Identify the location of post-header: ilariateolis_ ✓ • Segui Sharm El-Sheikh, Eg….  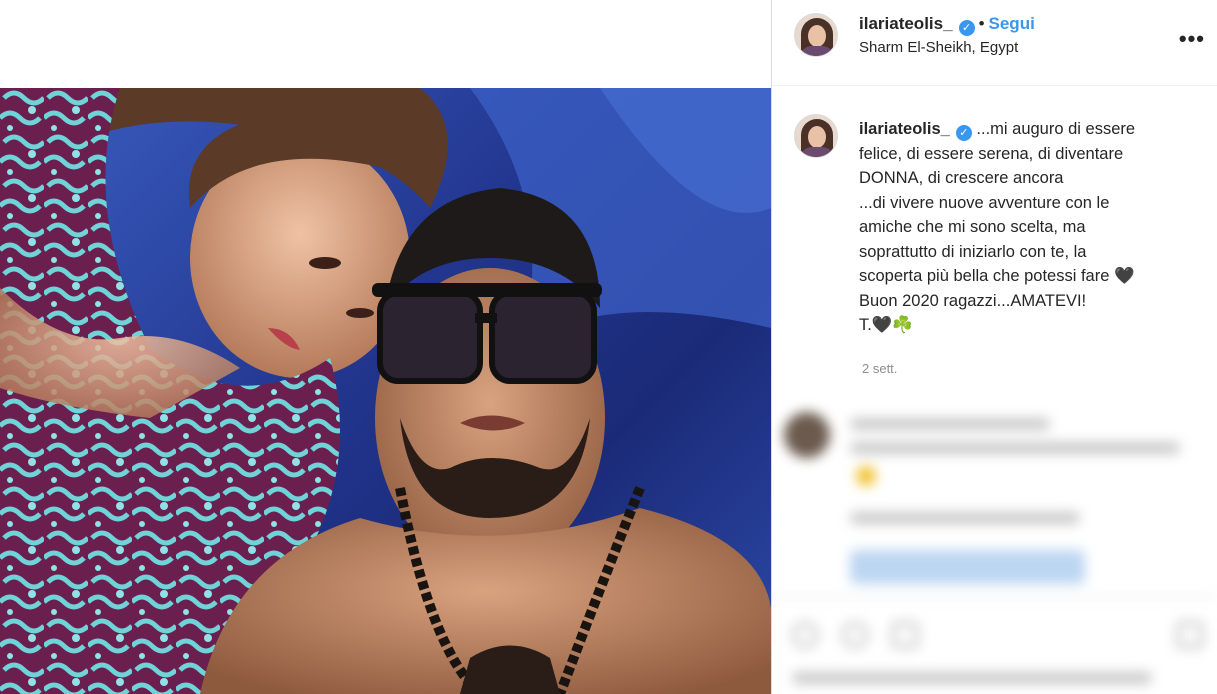
(994, 43).